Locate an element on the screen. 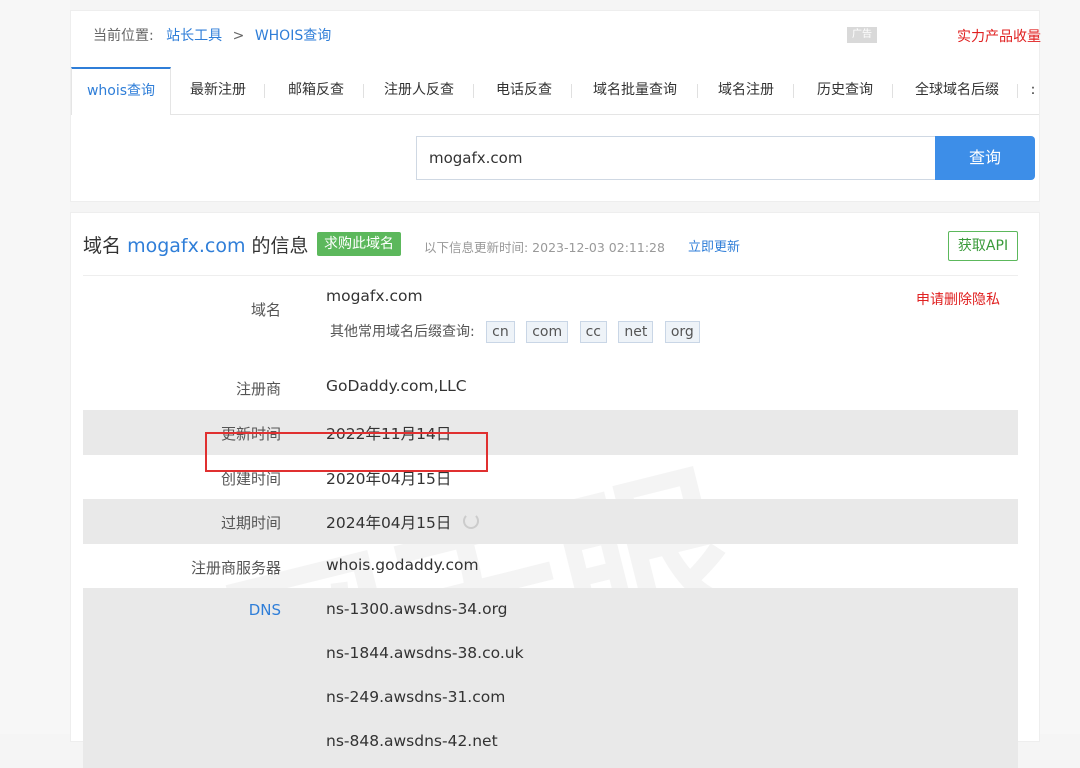  dns-server: ns-848.awsdns-42.net is located at coordinates (412, 741).